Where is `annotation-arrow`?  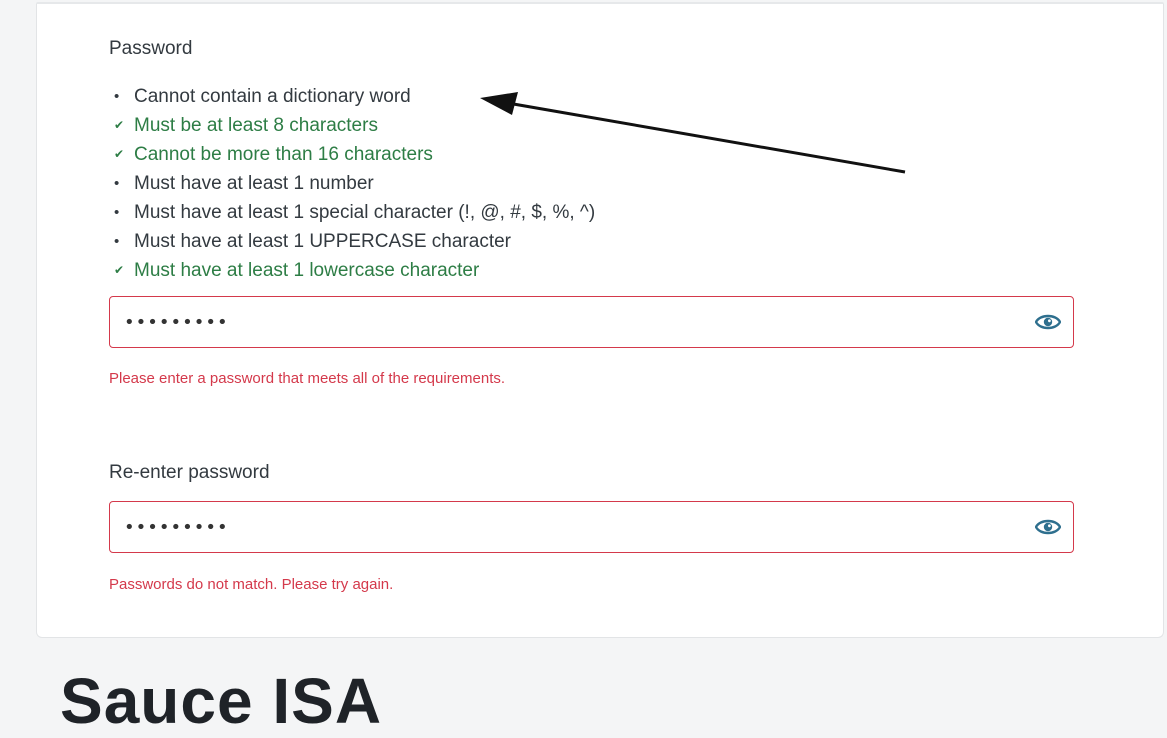 annotation-arrow is located at coordinates (693, 133).